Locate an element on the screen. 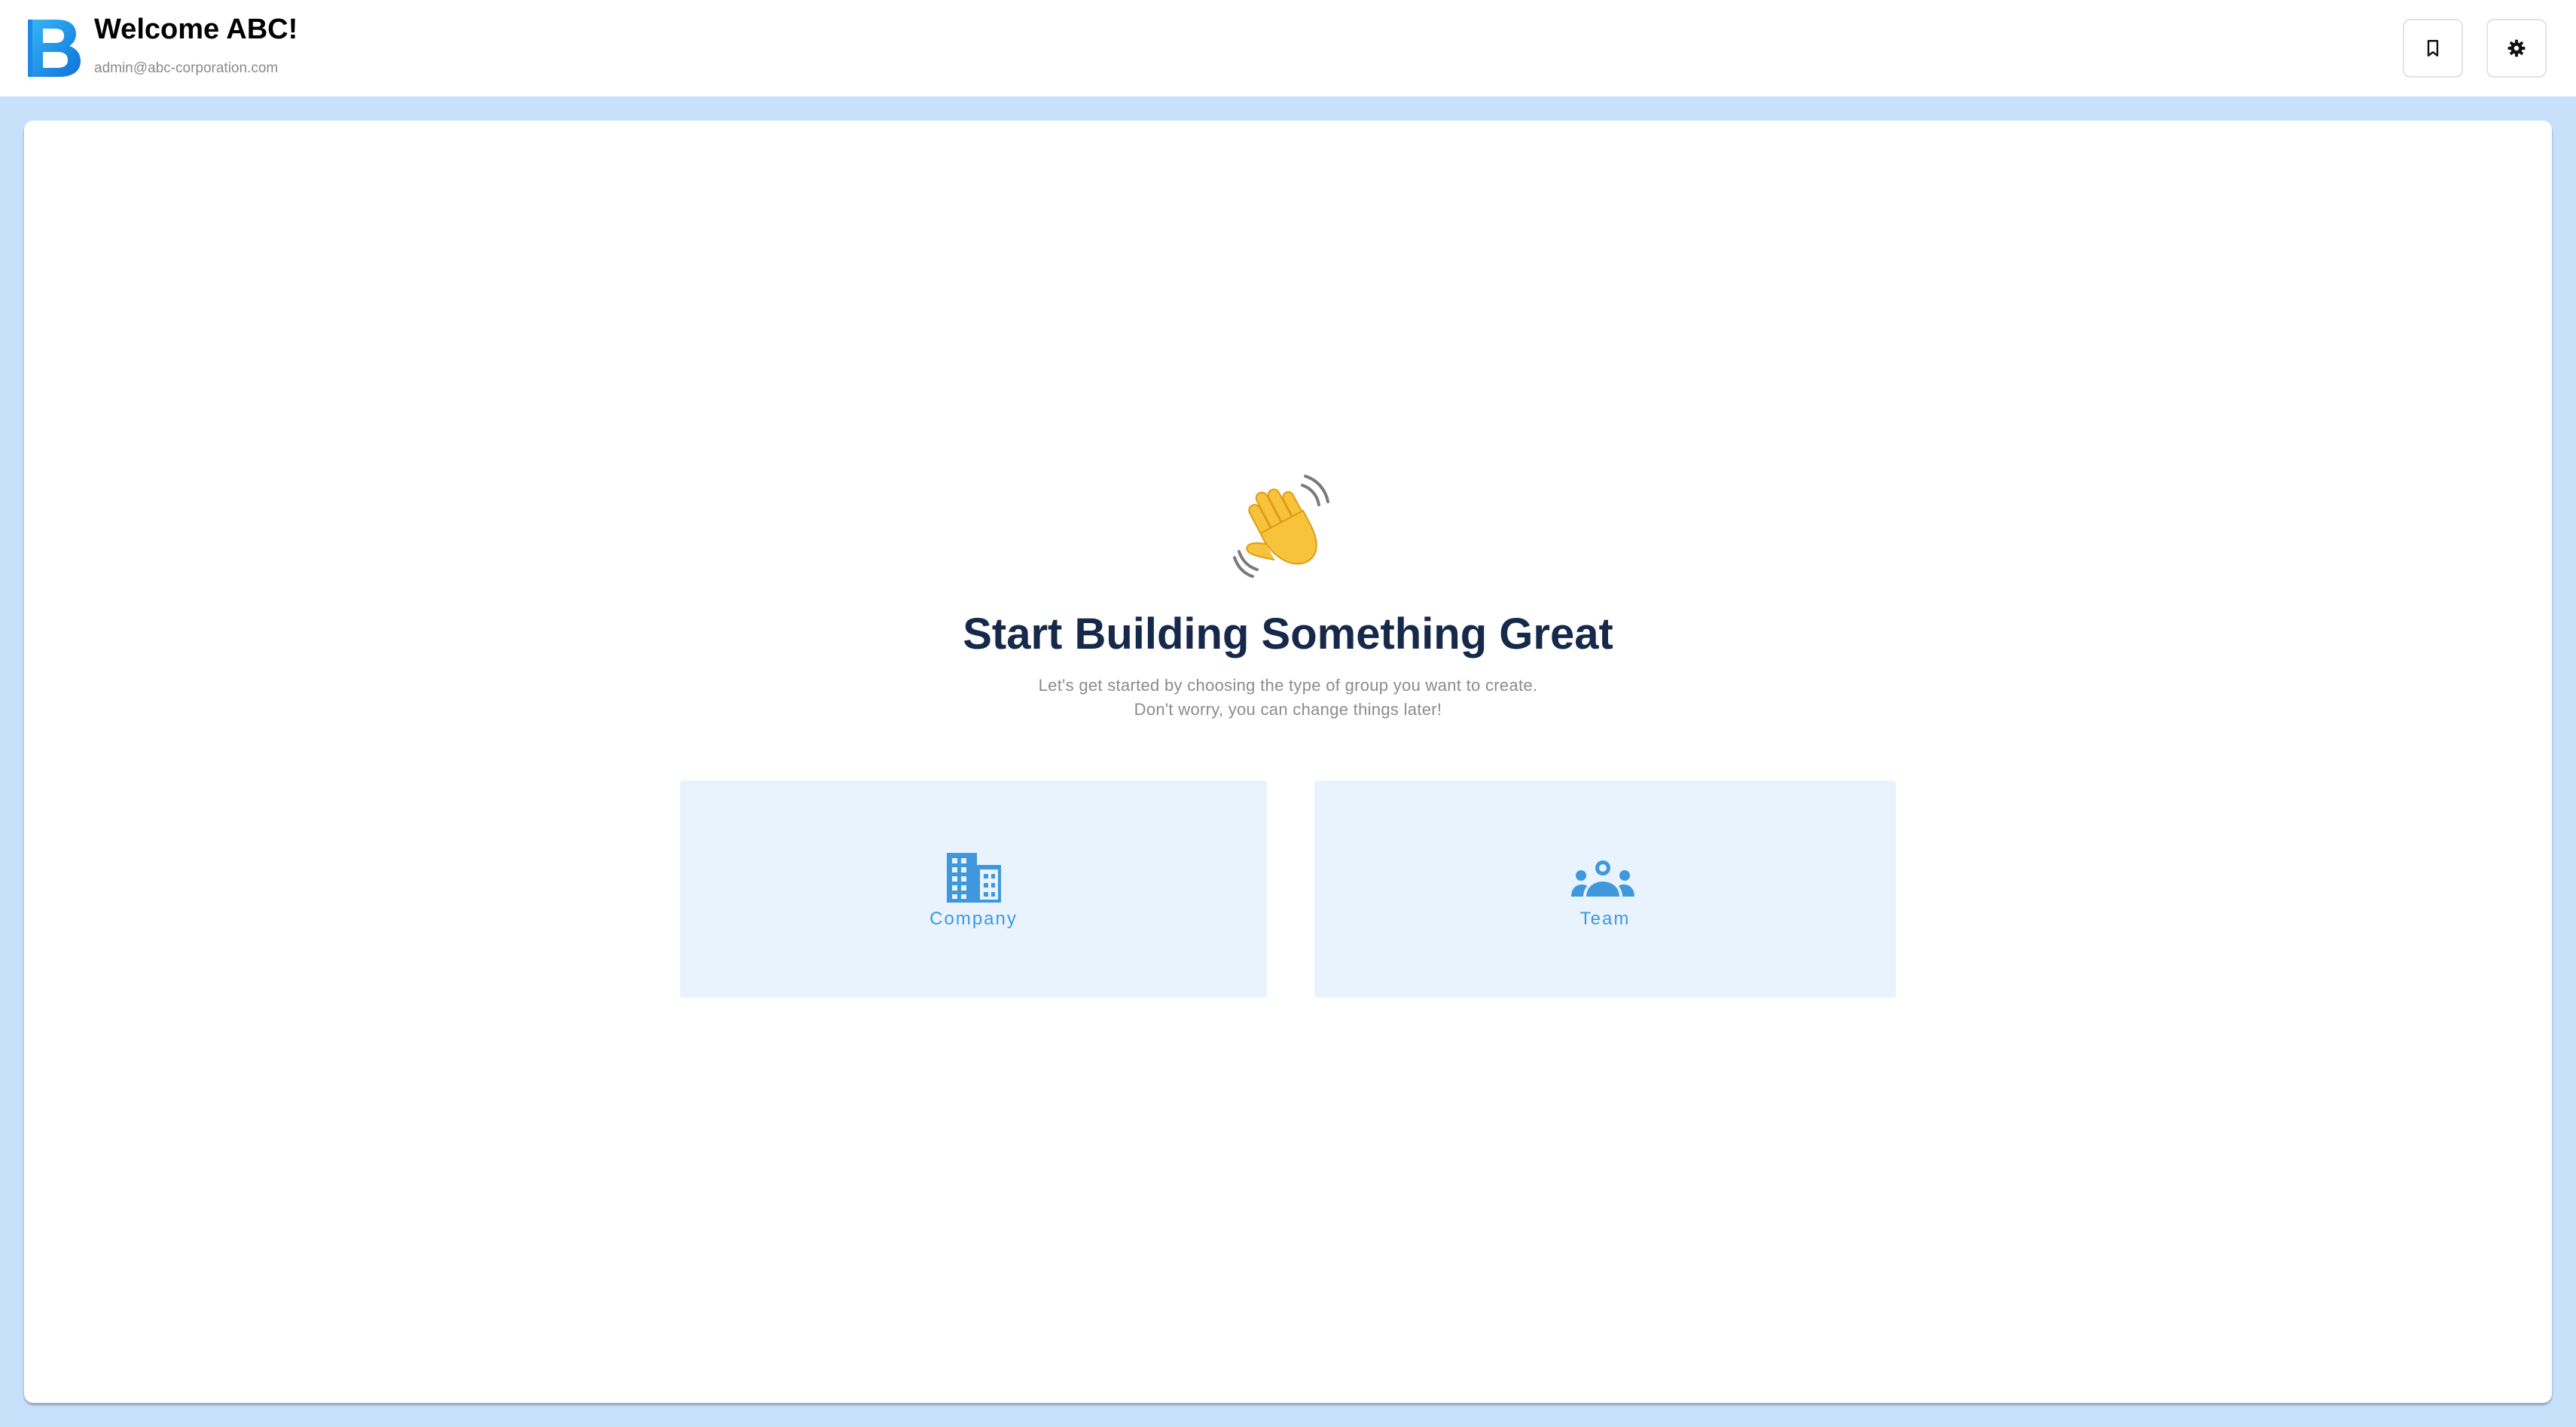 The image size is (2576, 1427). settings-button is located at coordinates (2517, 48).